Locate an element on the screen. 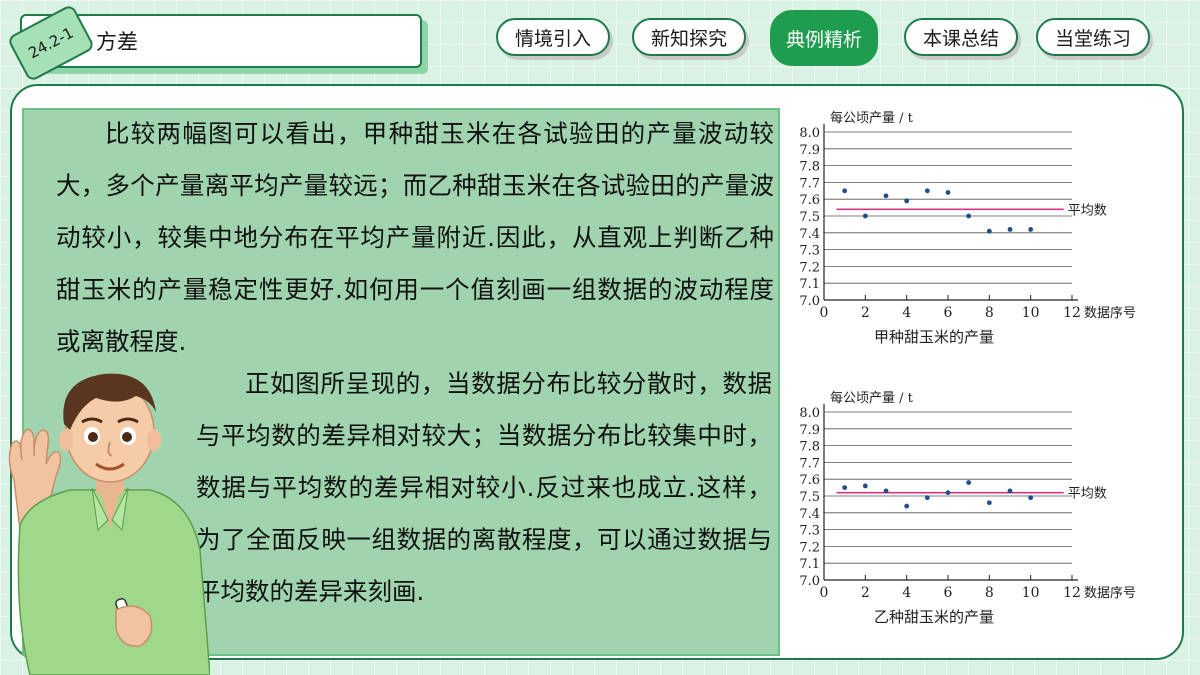  tab-examples: 典例精析 is located at coordinates (824, 38).